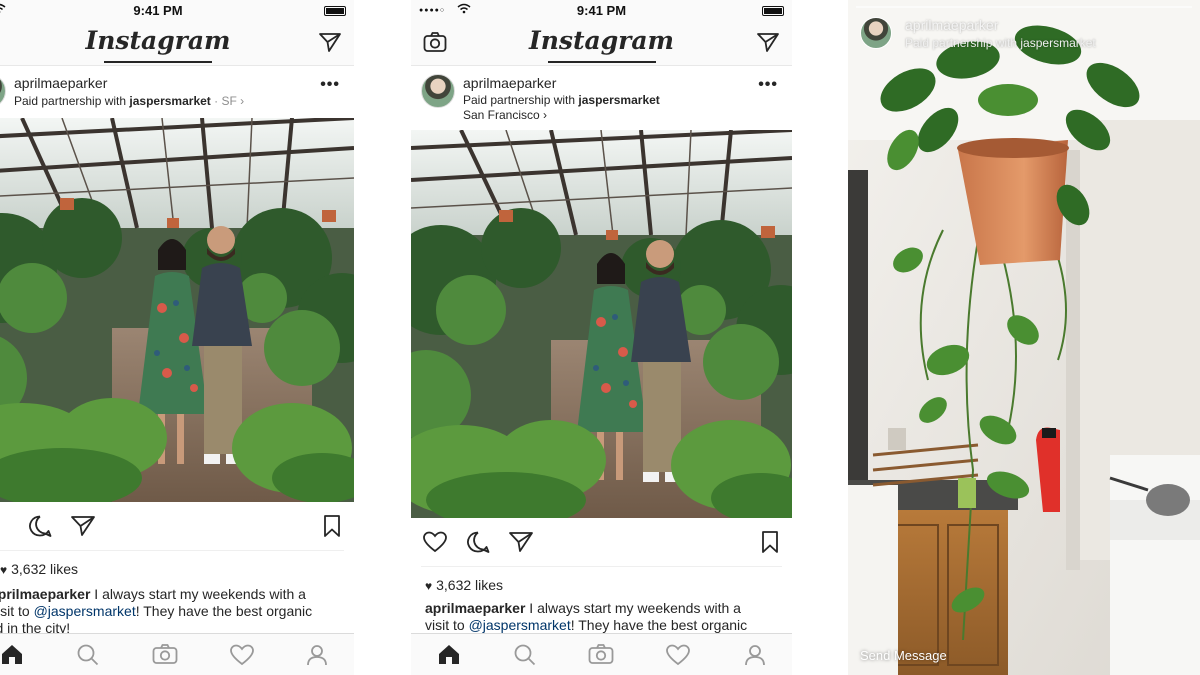  I want to click on status-bar: ●●●●○ 9:41 PM, so click(601, 11).